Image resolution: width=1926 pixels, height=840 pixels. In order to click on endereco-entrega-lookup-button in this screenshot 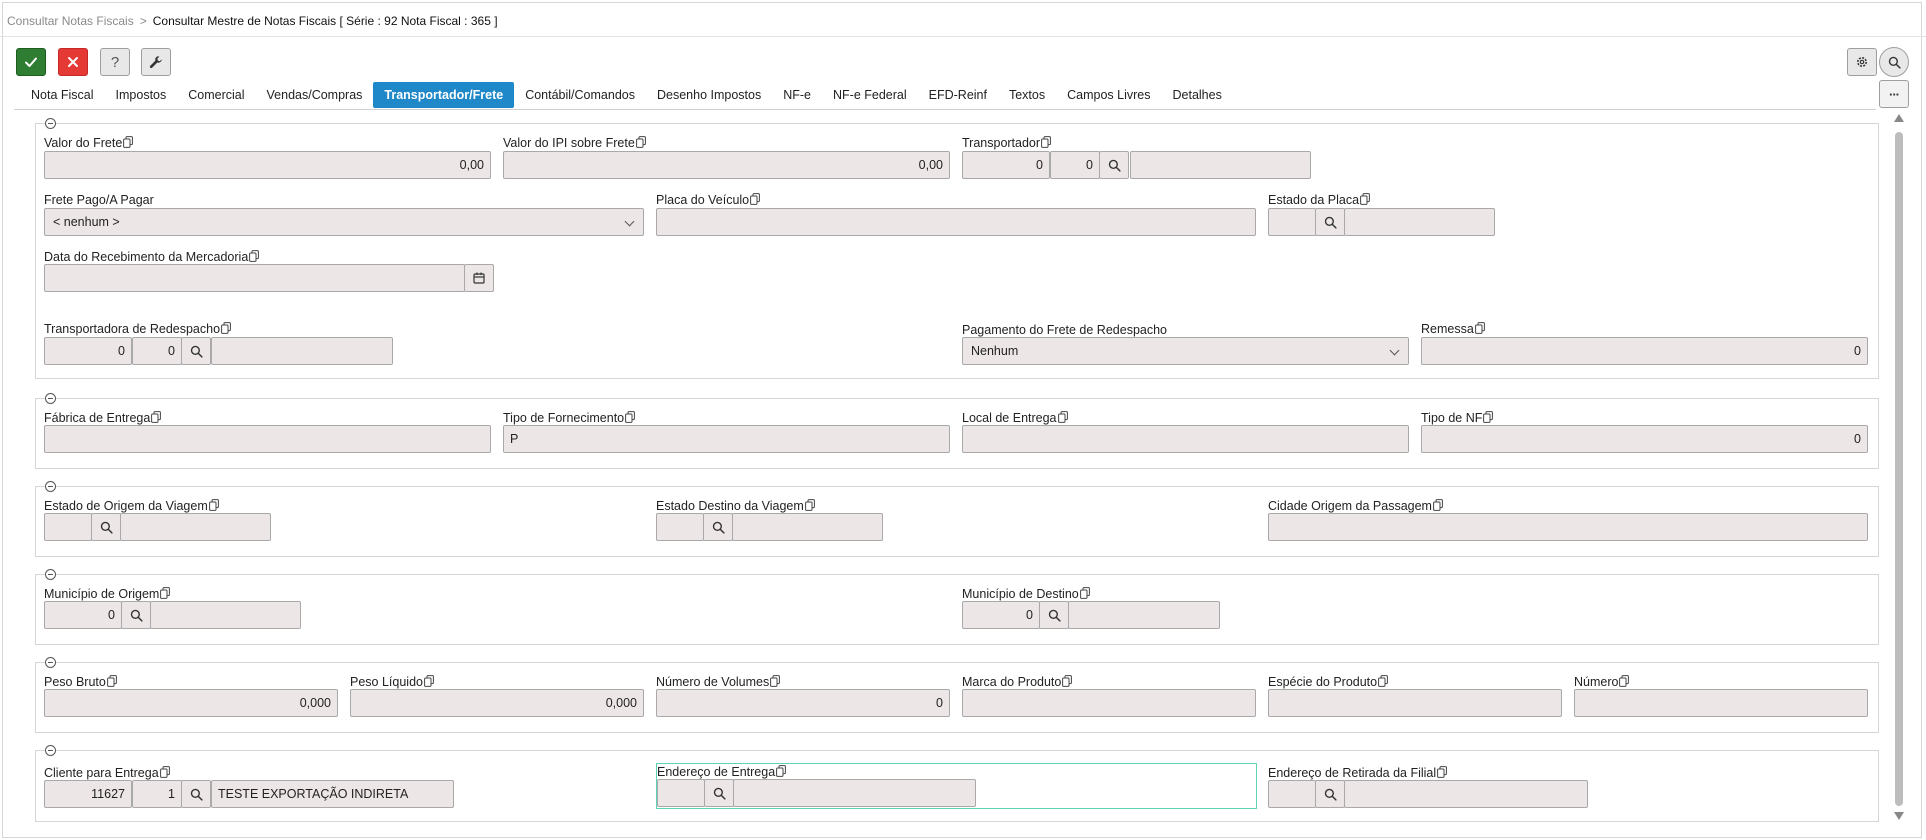, I will do `click(719, 793)`.